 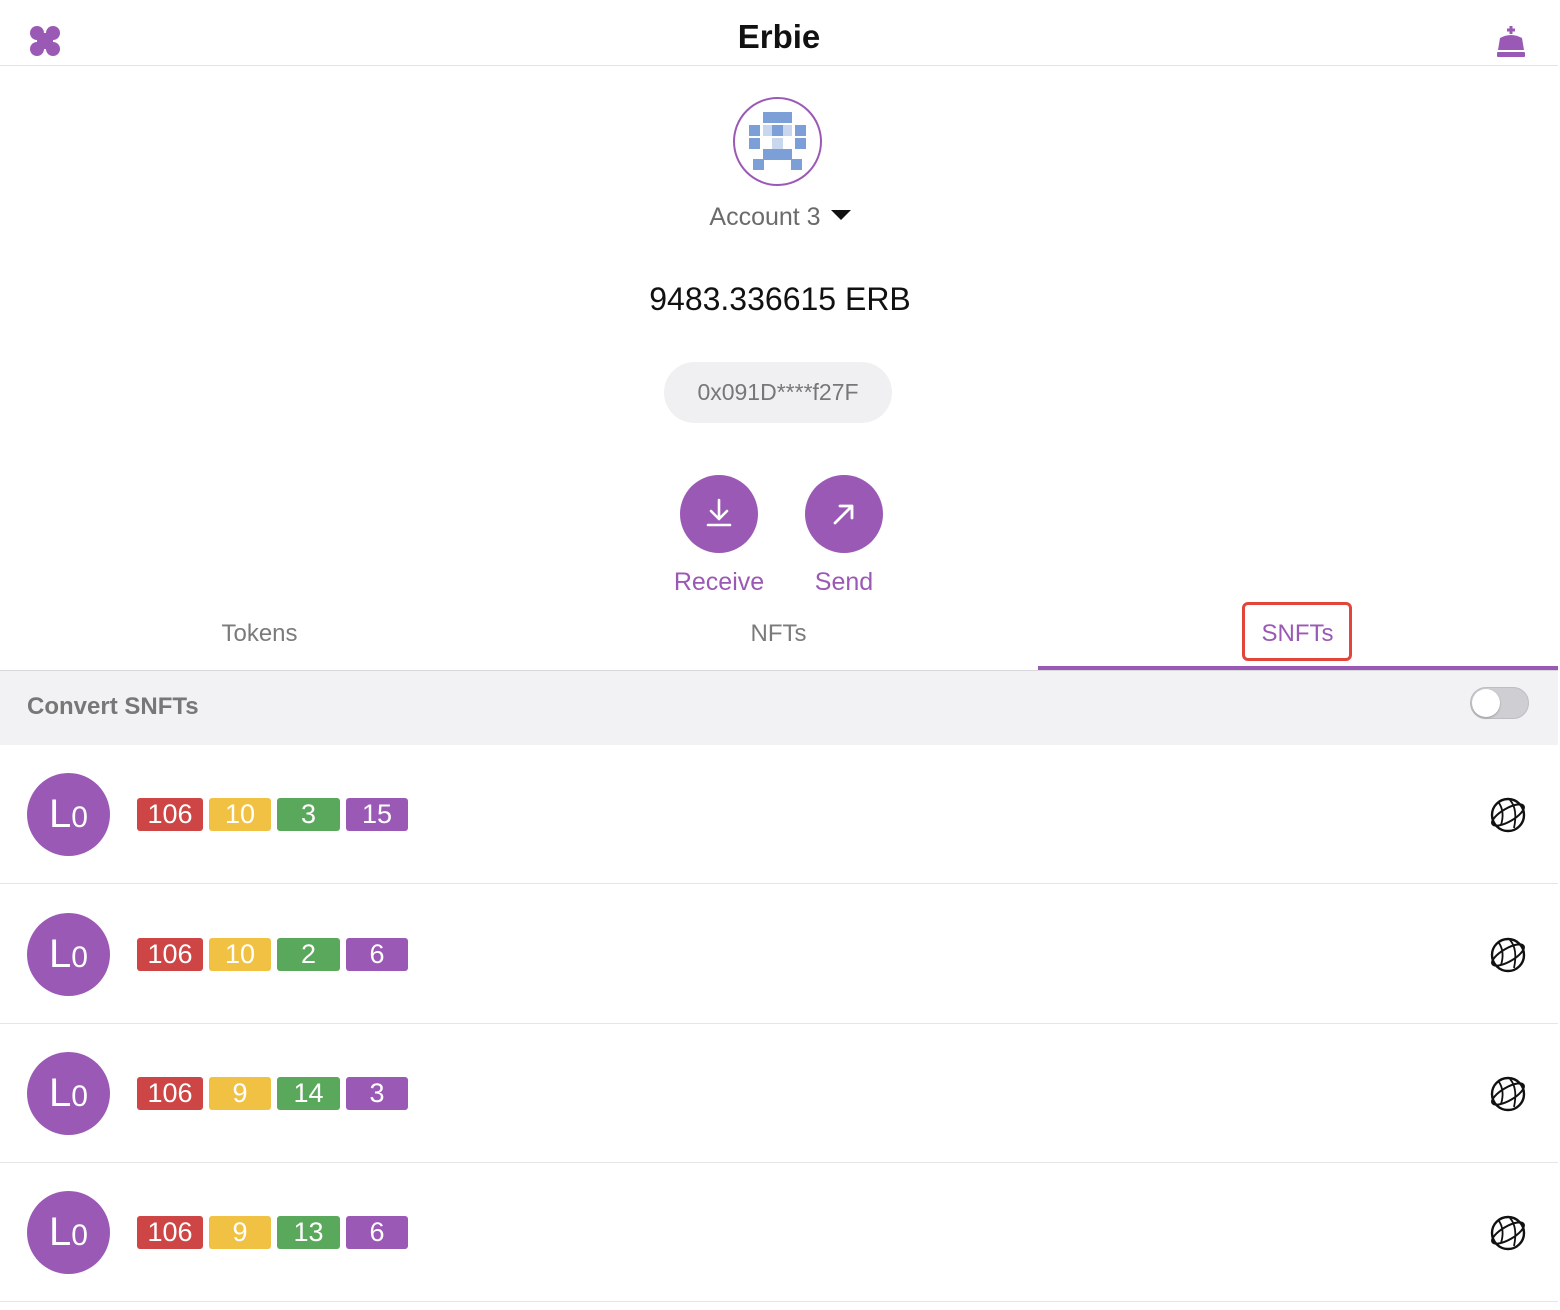 I want to click on badge-green: 14, so click(x=308, y=1093).